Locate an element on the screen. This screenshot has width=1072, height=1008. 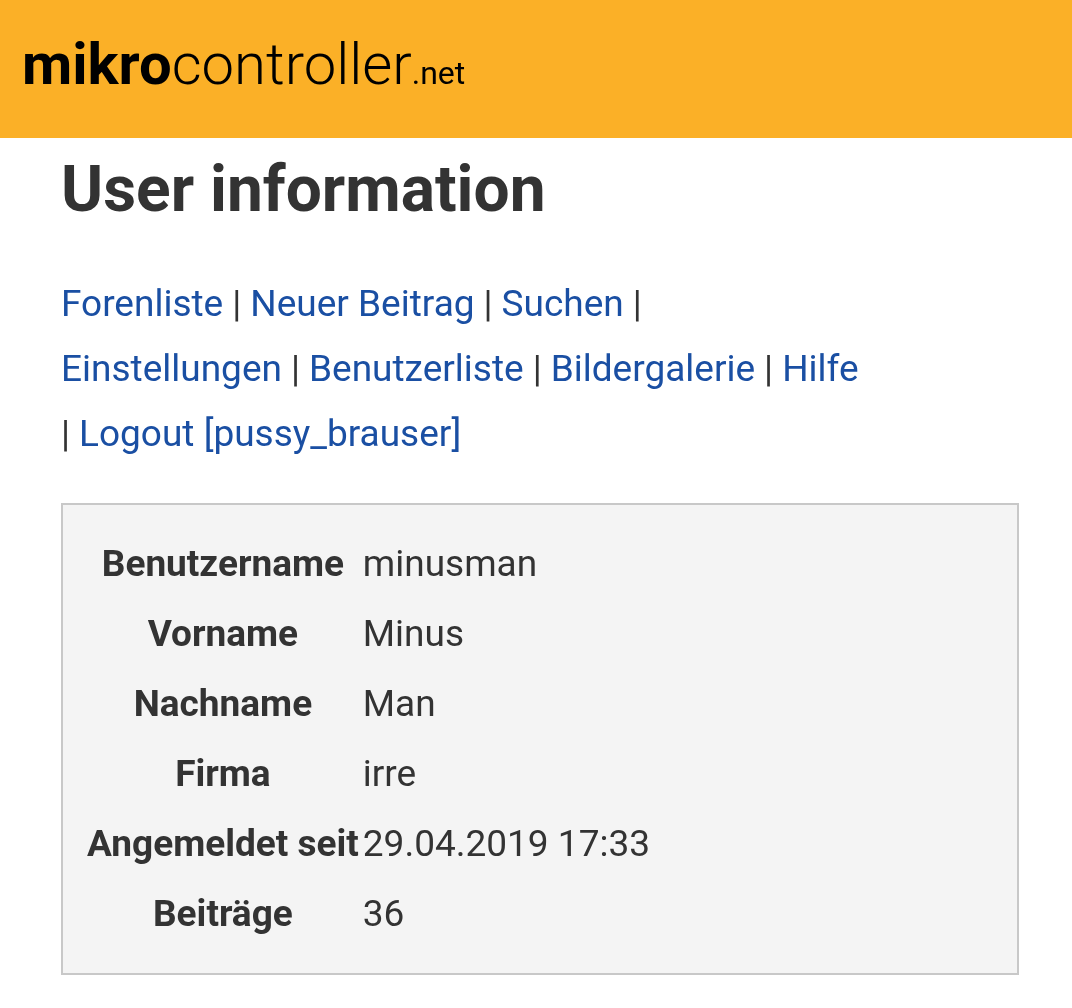
nav-link: Neuer Beitrag is located at coordinates (362, 303).